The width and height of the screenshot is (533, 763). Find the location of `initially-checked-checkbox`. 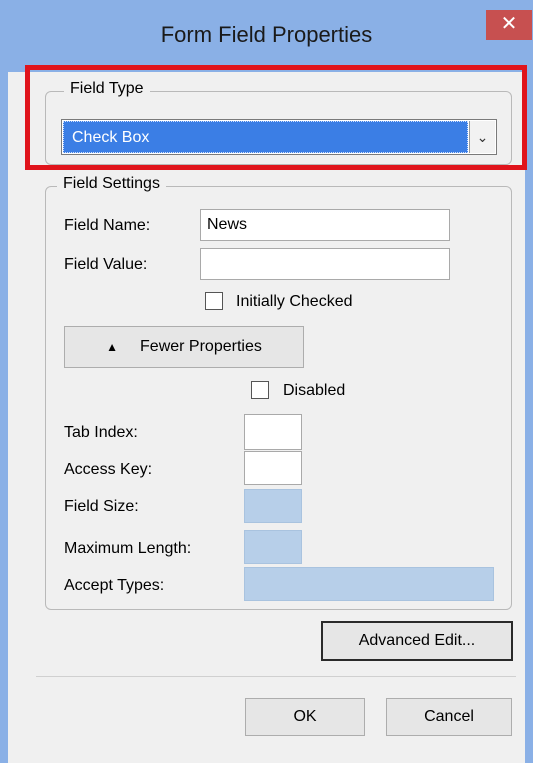

initially-checked-checkbox is located at coordinates (214, 301).